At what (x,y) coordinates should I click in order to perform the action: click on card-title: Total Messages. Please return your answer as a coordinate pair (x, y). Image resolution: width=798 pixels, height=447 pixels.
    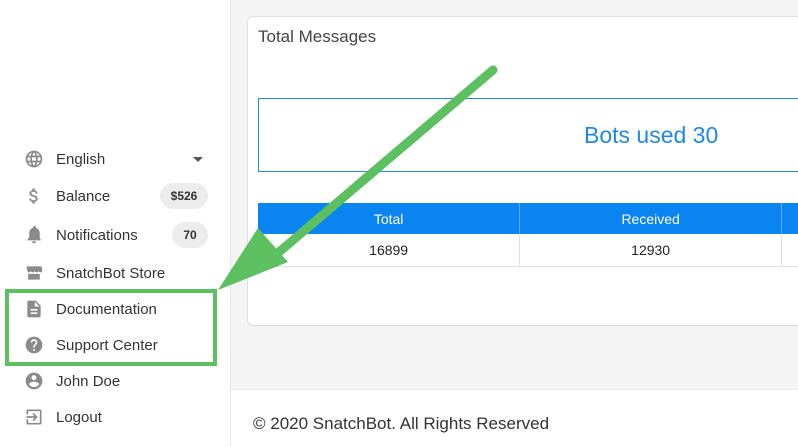
    Looking at the image, I should click on (317, 36).